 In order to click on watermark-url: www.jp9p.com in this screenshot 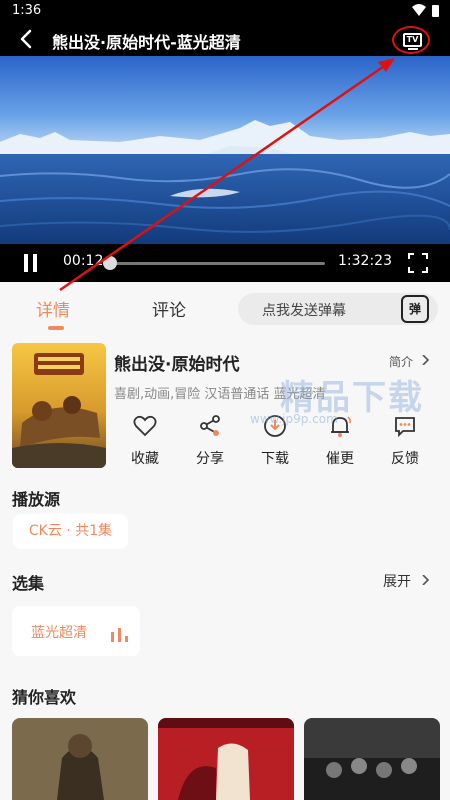, I will do `click(294, 419)`.